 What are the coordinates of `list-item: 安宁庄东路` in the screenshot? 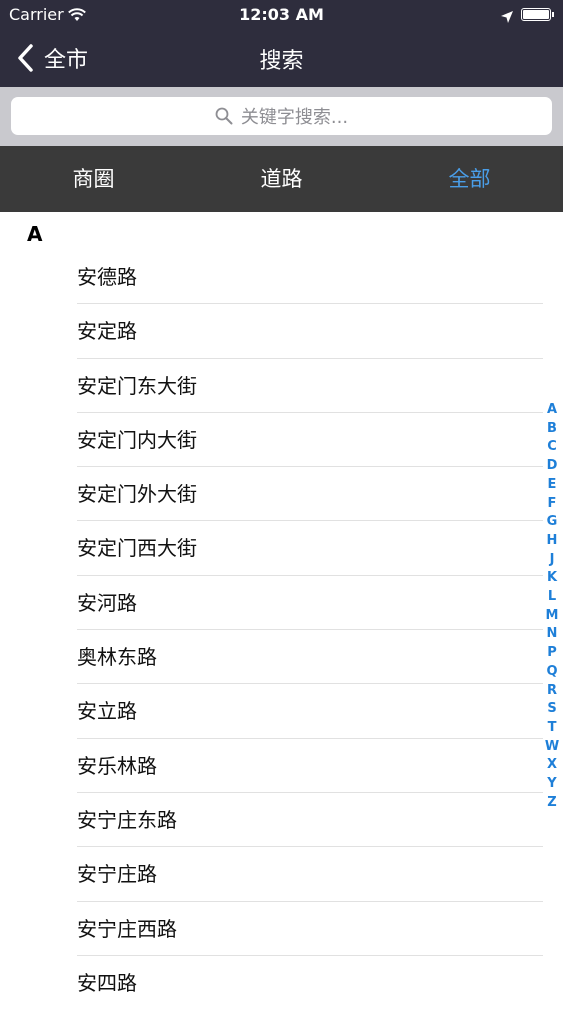 It's located at (281, 820).